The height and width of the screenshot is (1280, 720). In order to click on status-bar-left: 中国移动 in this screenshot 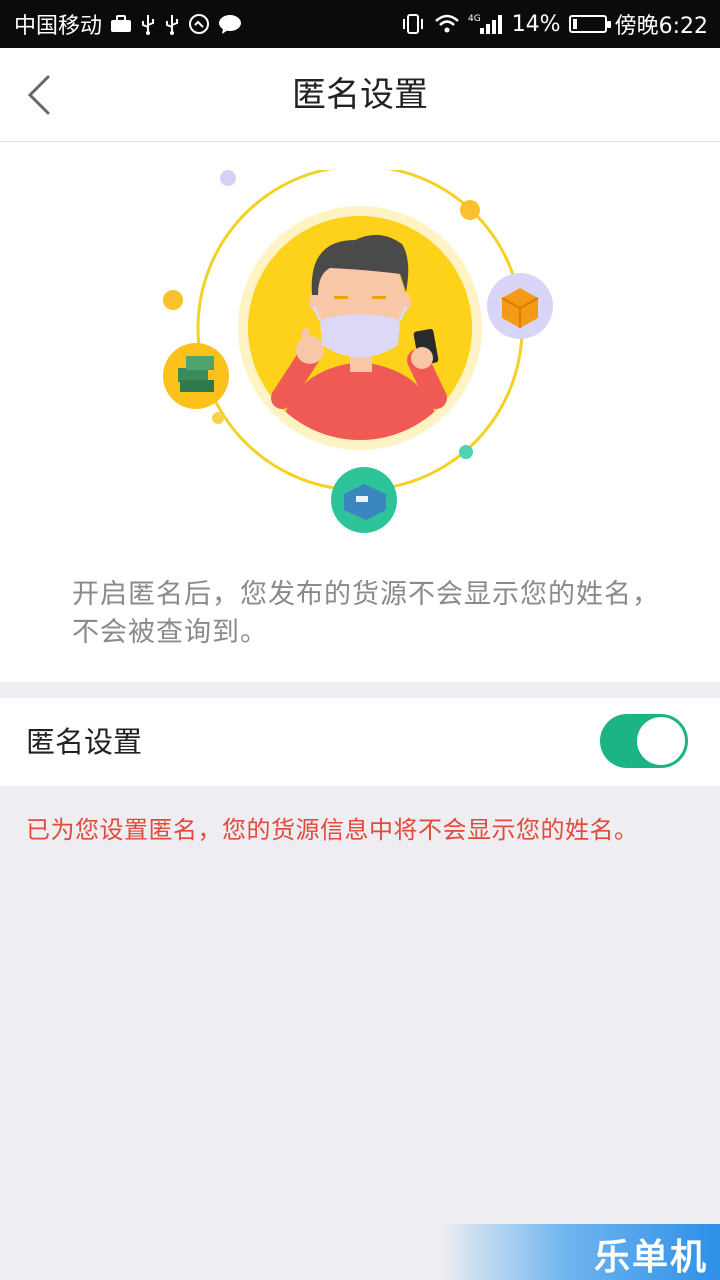, I will do `click(128, 24)`.